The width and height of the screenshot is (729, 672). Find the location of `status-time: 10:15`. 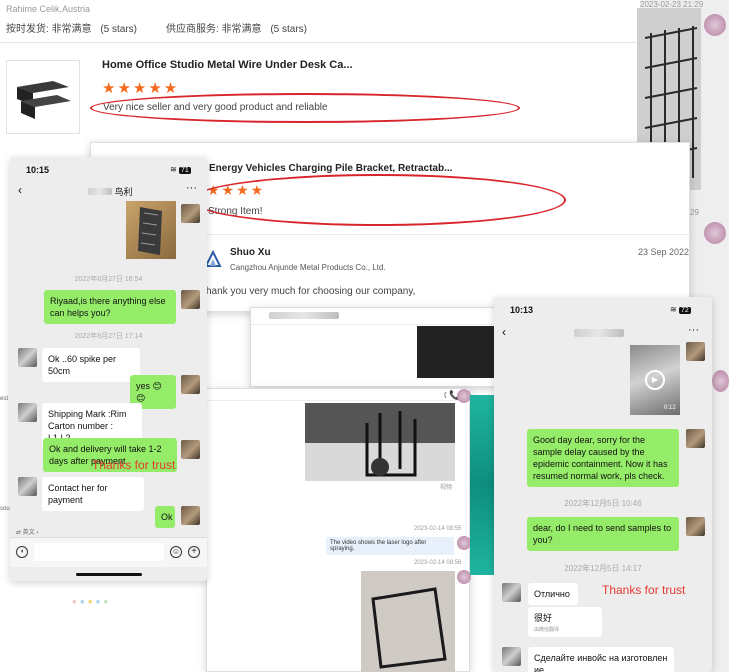

status-time: 10:15 is located at coordinates (38, 170).